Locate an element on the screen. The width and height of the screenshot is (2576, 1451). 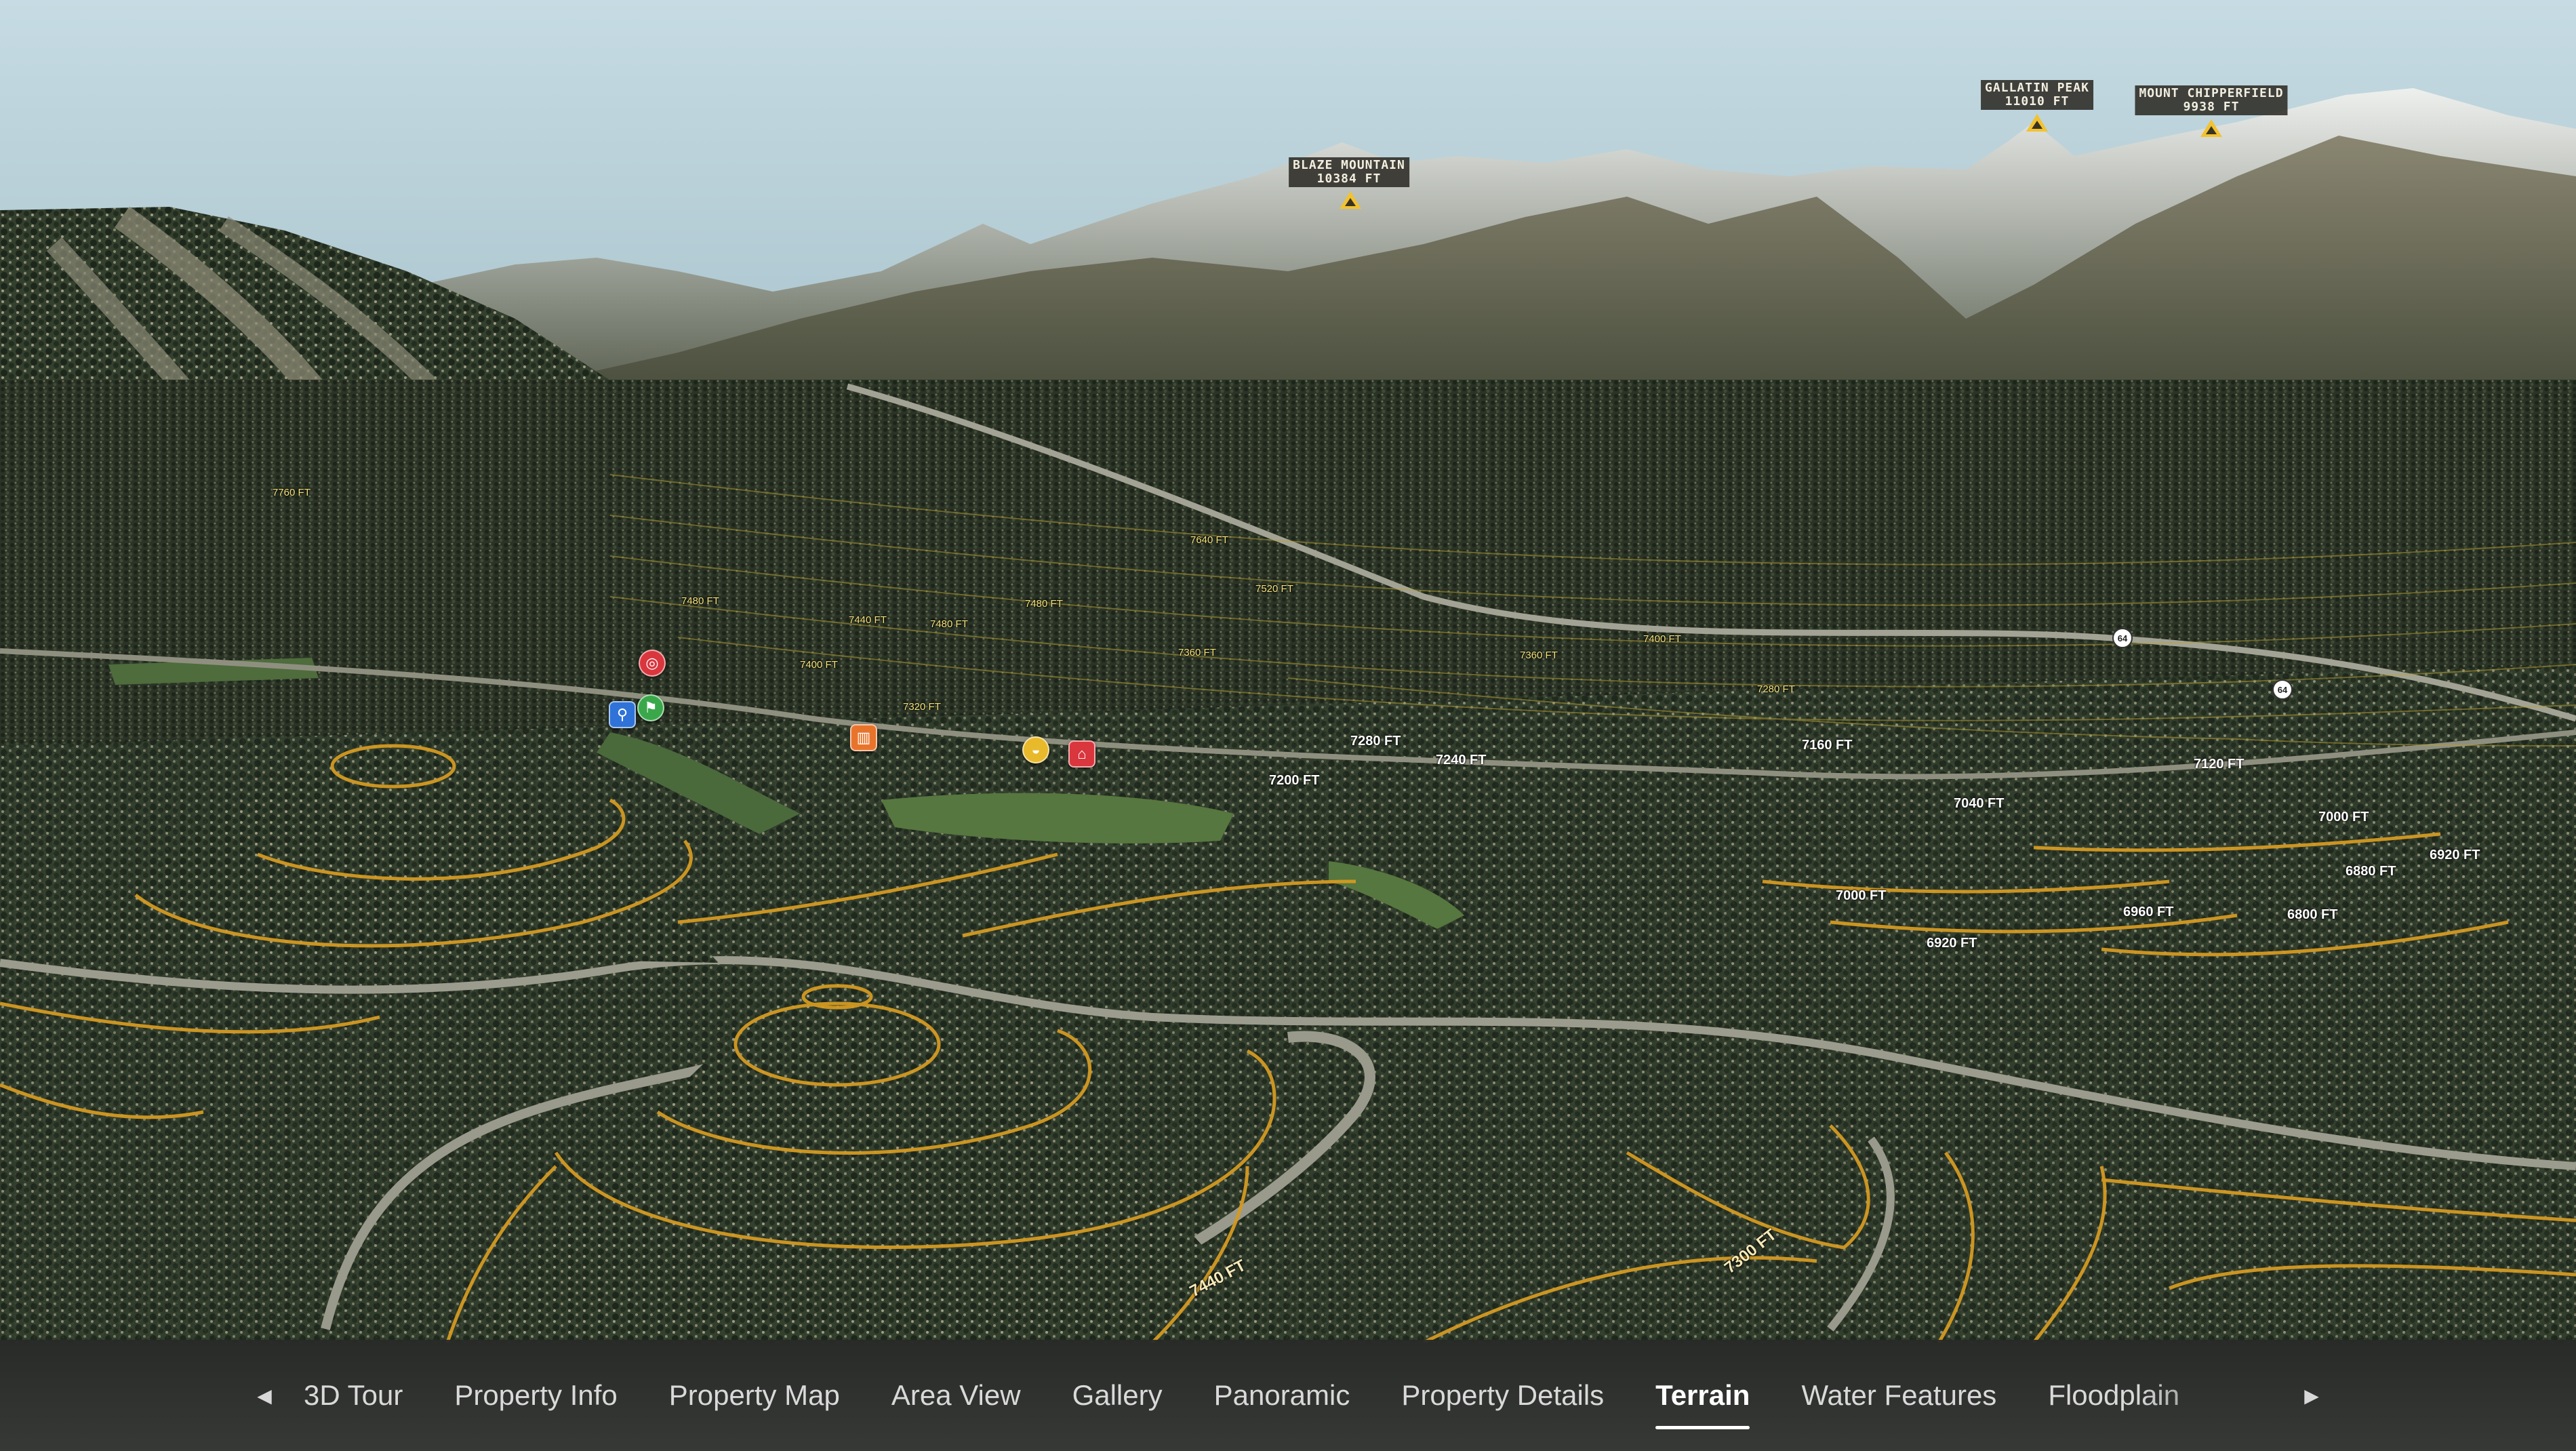
tab-label: Property Map is located at coordinates (754, 1395).